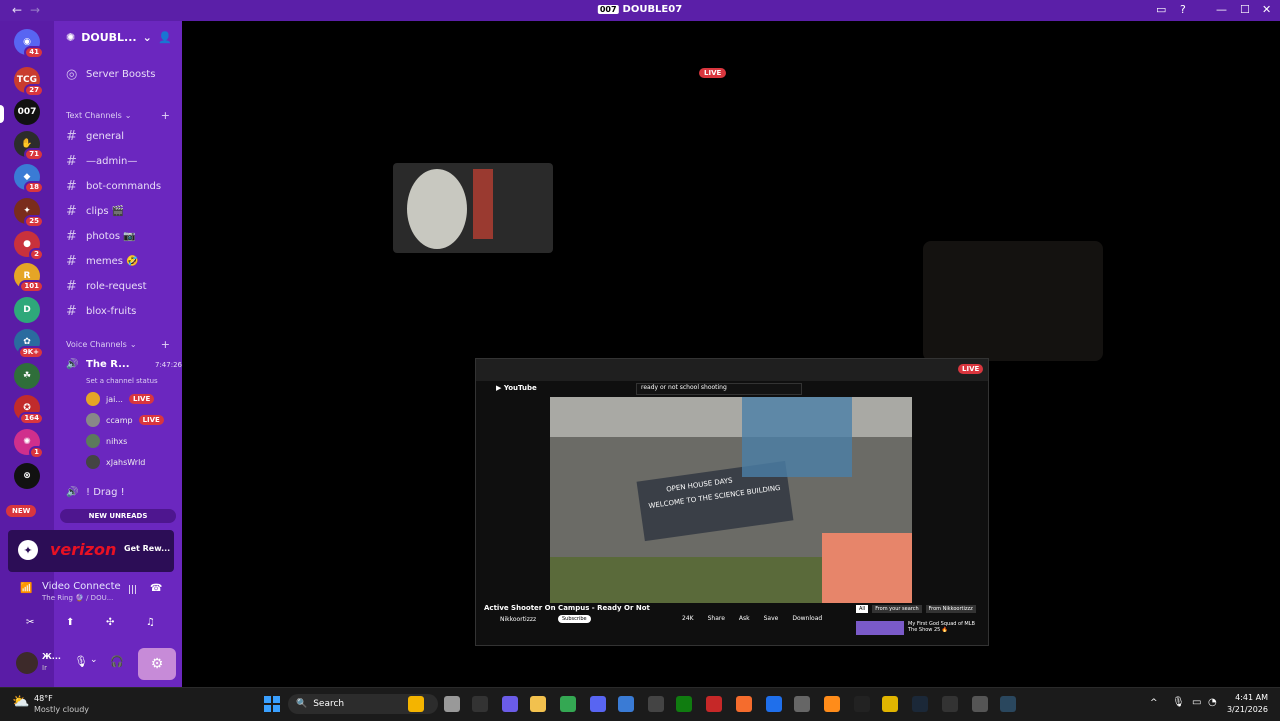  What do you see at coordinates (416, 704) in the screenshot?
I see `widgets-icon` at bounding box center [416, 704].